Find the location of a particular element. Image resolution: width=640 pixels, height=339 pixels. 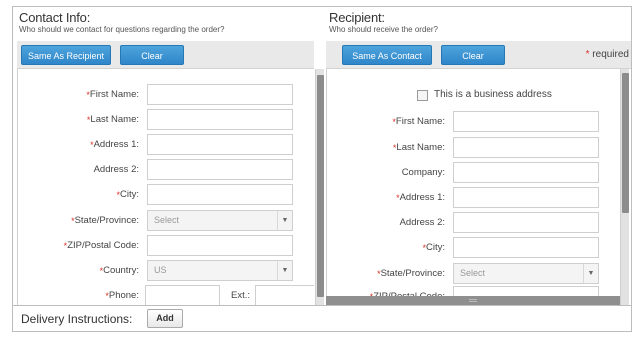

recipient-first-name-row: *First Name: is located at coordinates (473, 122).